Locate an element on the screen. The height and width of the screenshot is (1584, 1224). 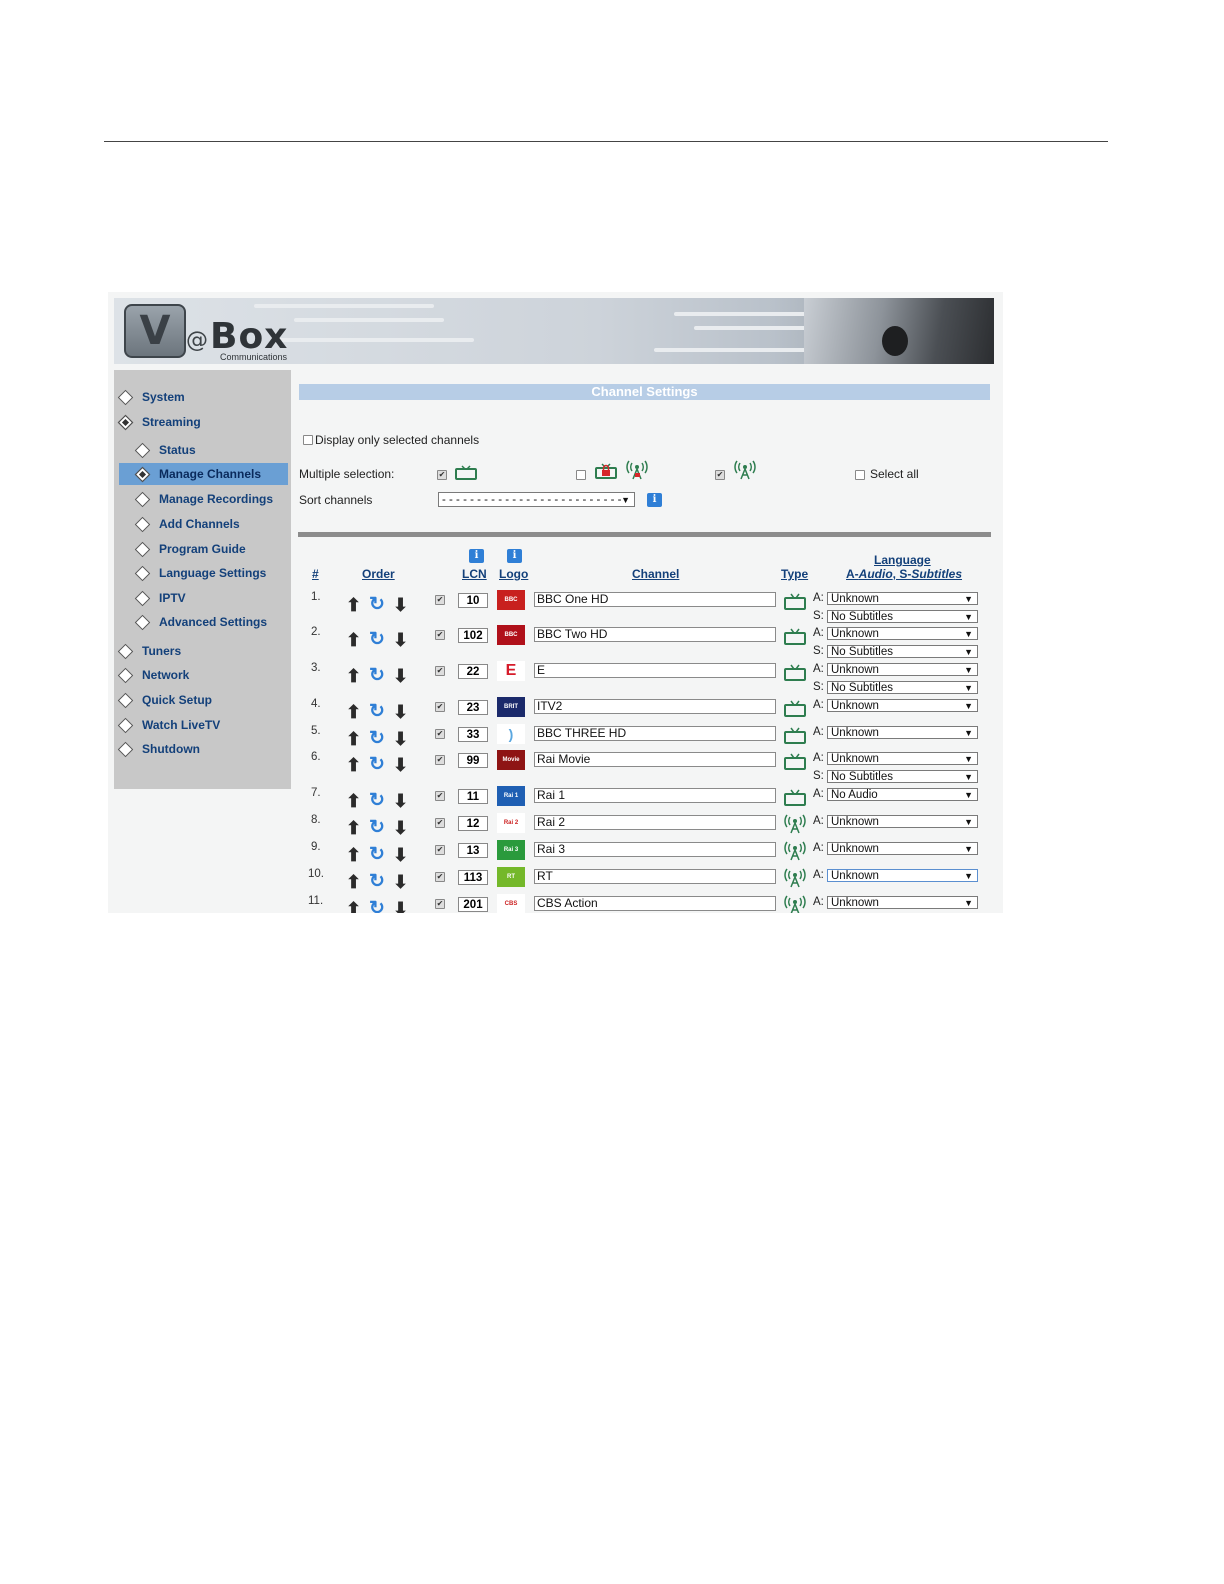
channel-name-field: ITV2 is located at coordinates (655, 706).